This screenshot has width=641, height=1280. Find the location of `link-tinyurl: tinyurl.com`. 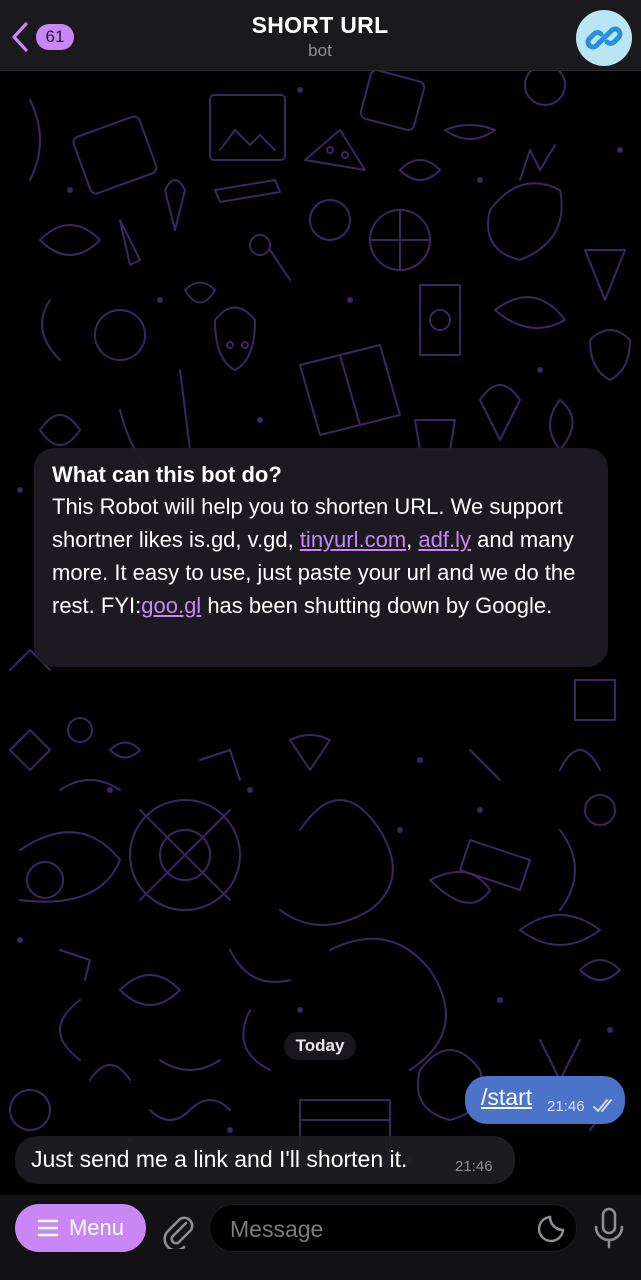

link-tinyurl: tinyurl.com is located at coordinates (353, 539).